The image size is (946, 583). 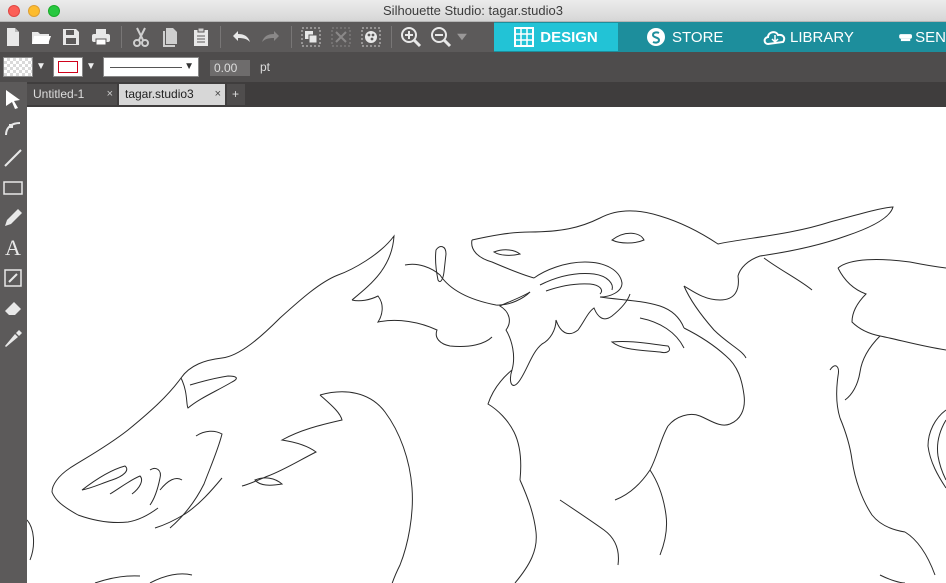 I want to click on fill-palette-icon, so click(x=371, y=37).